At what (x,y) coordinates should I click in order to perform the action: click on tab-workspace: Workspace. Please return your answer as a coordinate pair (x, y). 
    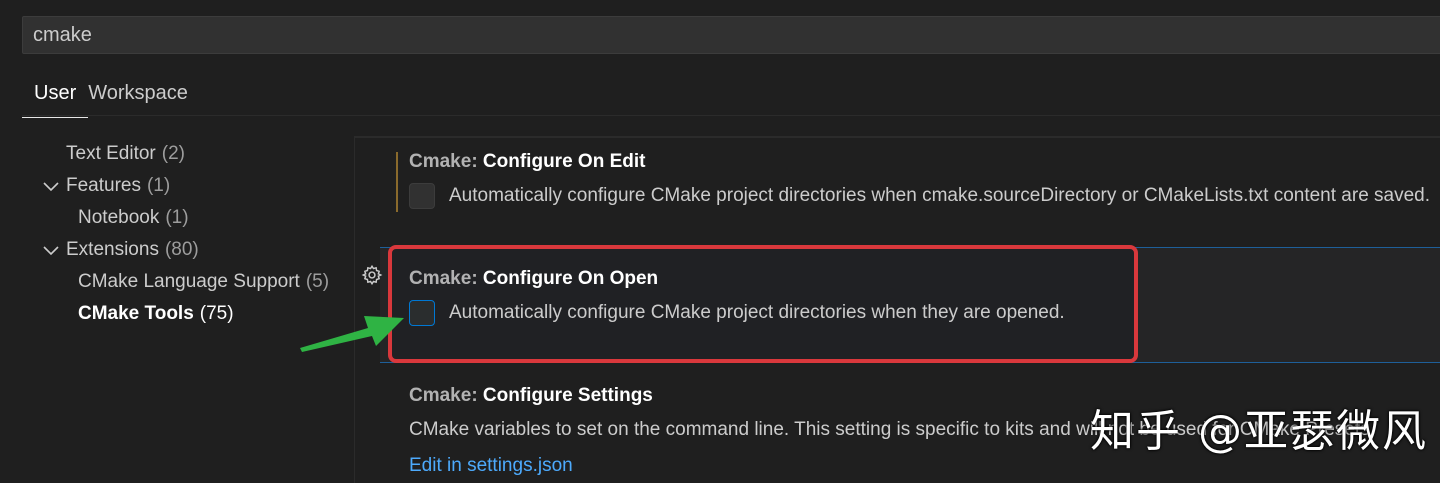
    Looking at the image, I should click on (144, 98).